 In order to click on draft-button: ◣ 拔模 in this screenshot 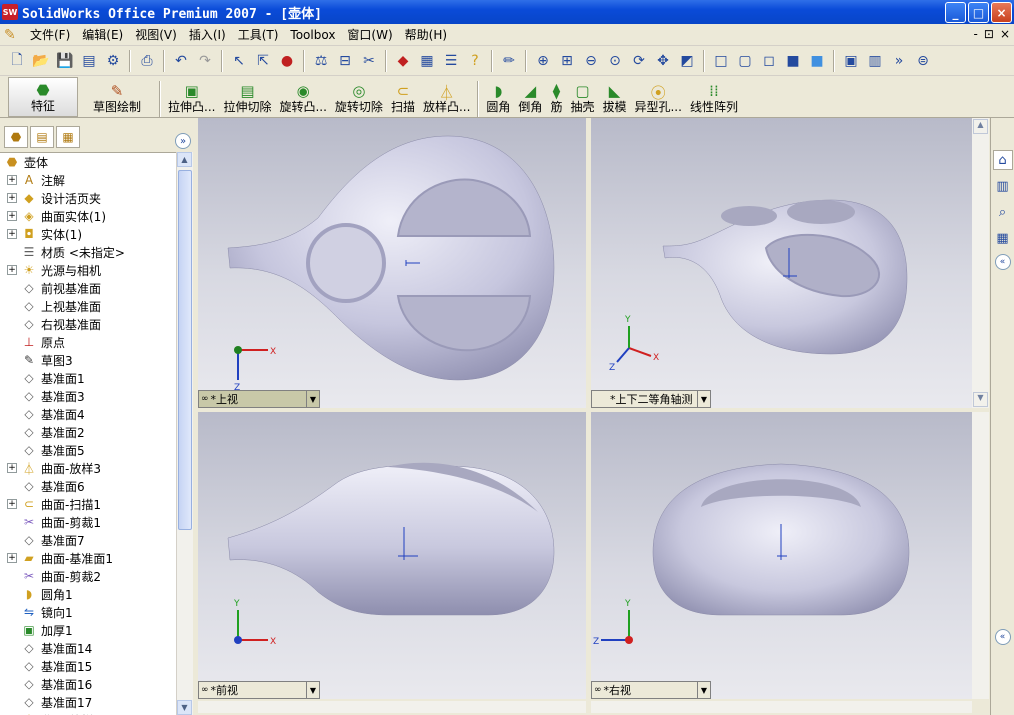, I will do `click(614, 97)`.